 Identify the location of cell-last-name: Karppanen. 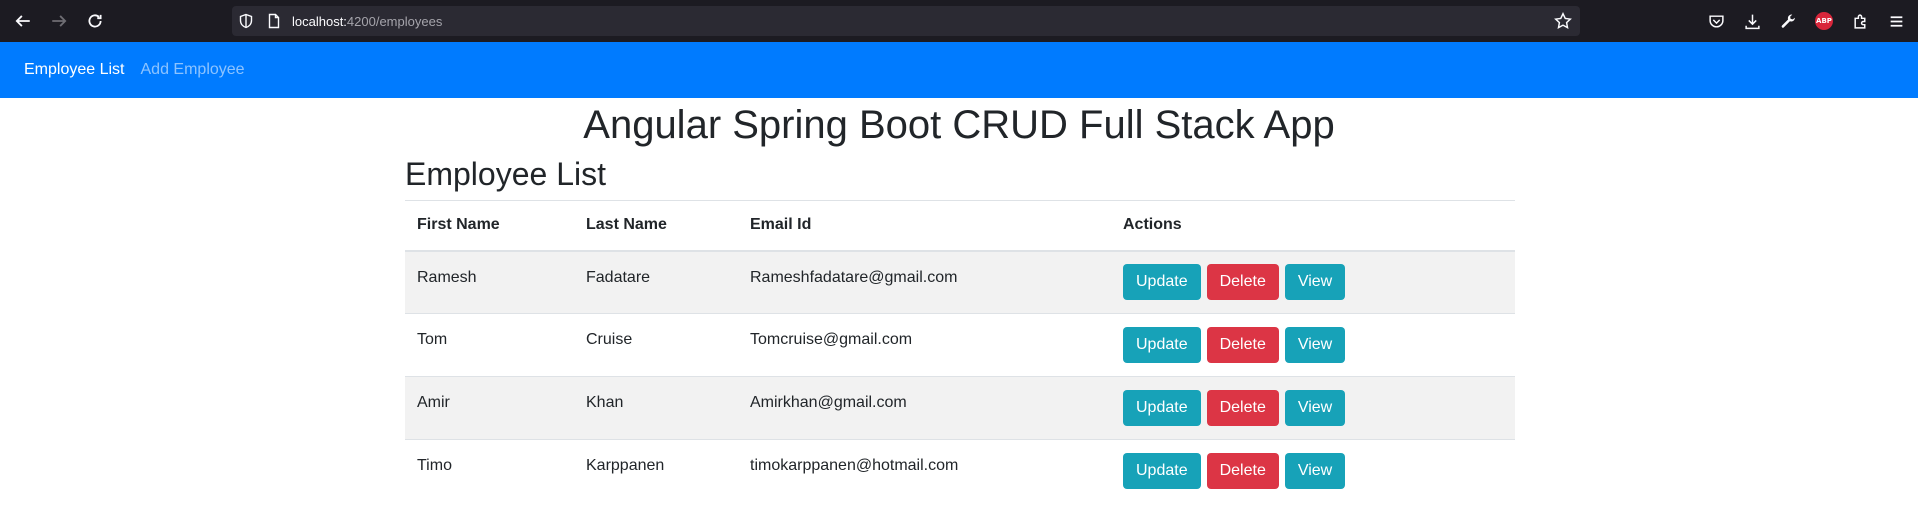
(656, 471).